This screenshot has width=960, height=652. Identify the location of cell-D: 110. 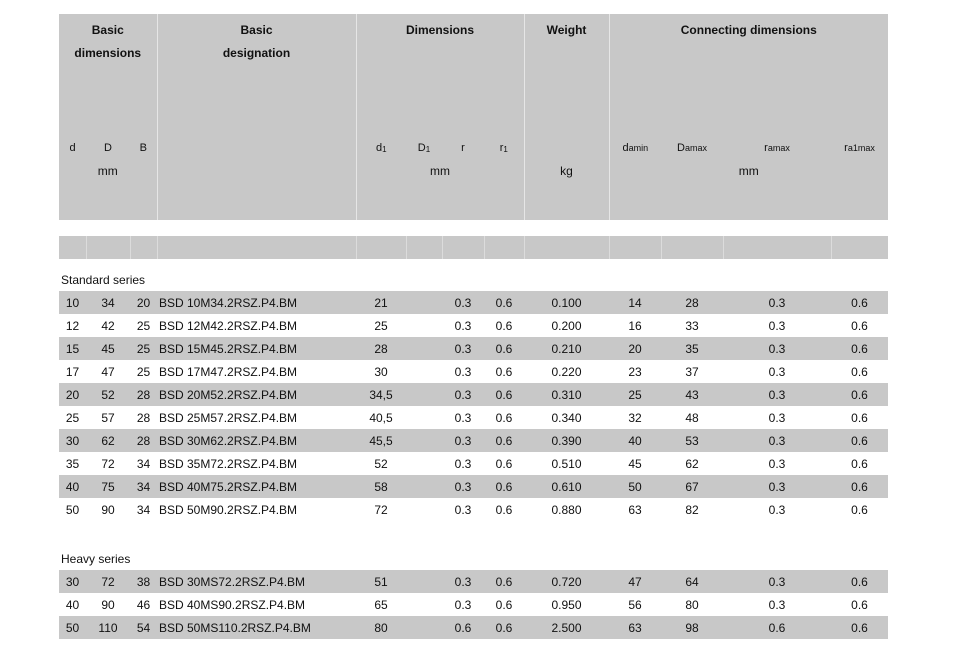
(108, 627).